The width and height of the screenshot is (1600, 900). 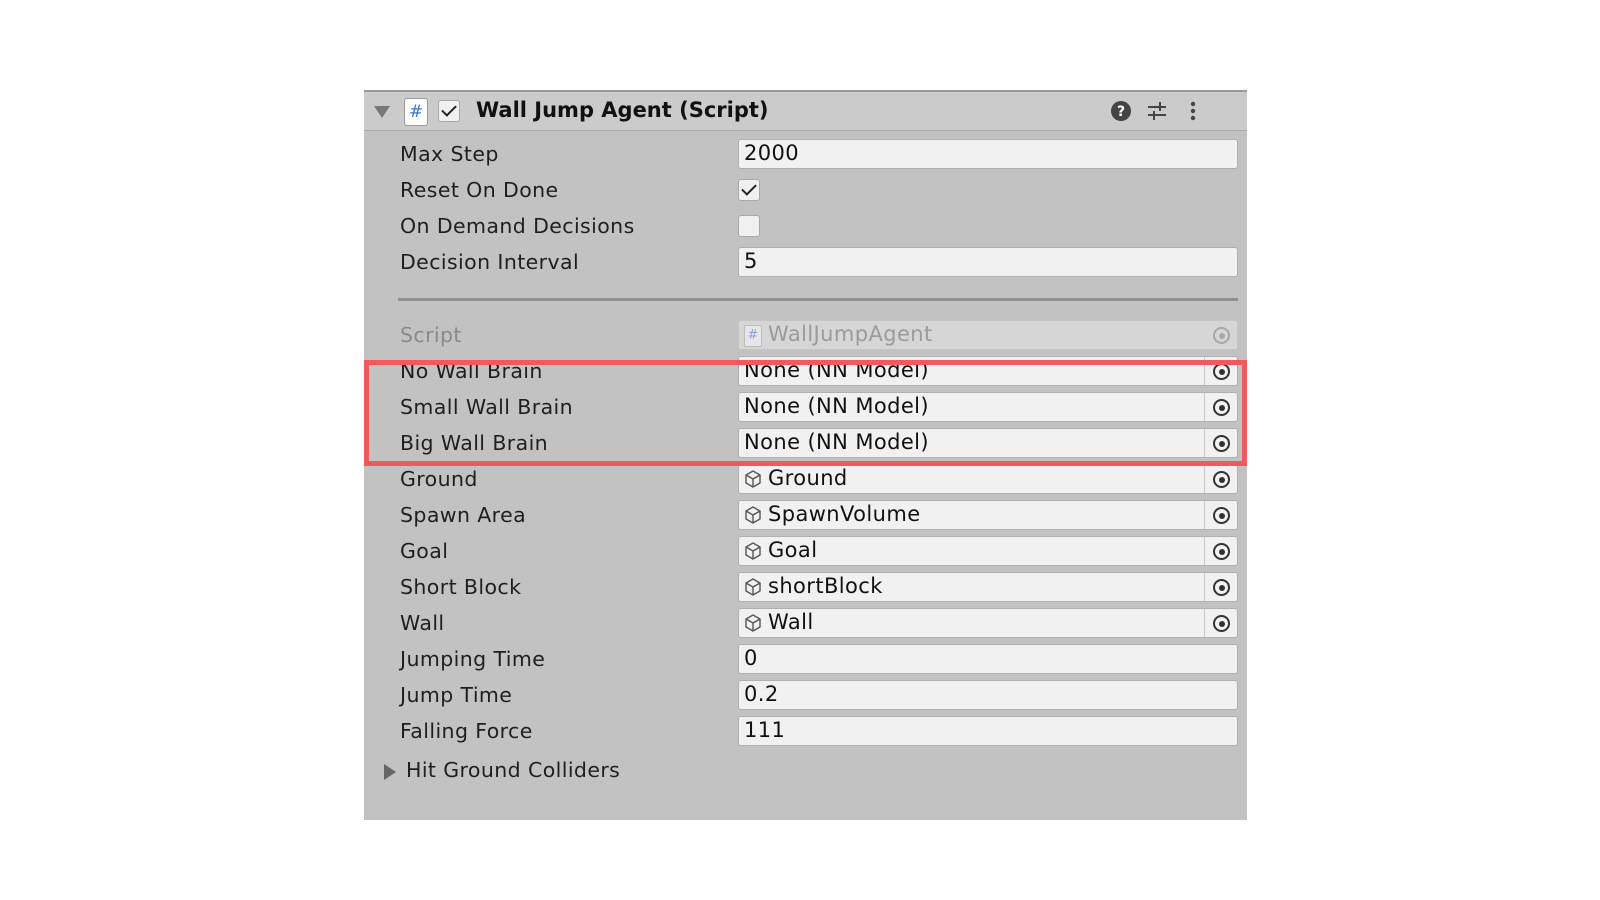 What do you see at coordinates (988, 262) in the screenshot?
I see `decision-interval-field: 5` at bounding box center [988, 262].